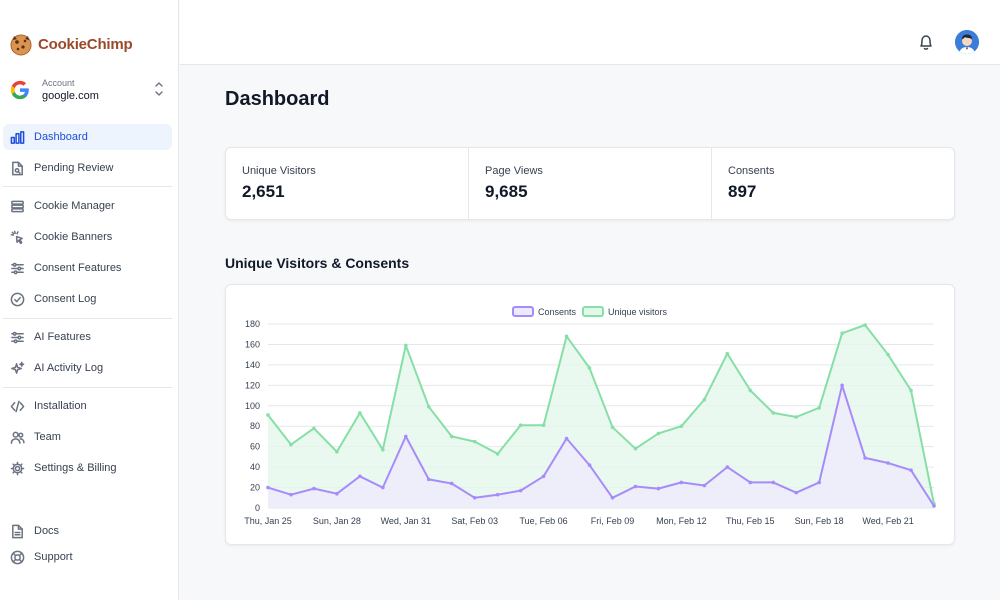  I want to click on user-avatar-icon, so click(967, 42).